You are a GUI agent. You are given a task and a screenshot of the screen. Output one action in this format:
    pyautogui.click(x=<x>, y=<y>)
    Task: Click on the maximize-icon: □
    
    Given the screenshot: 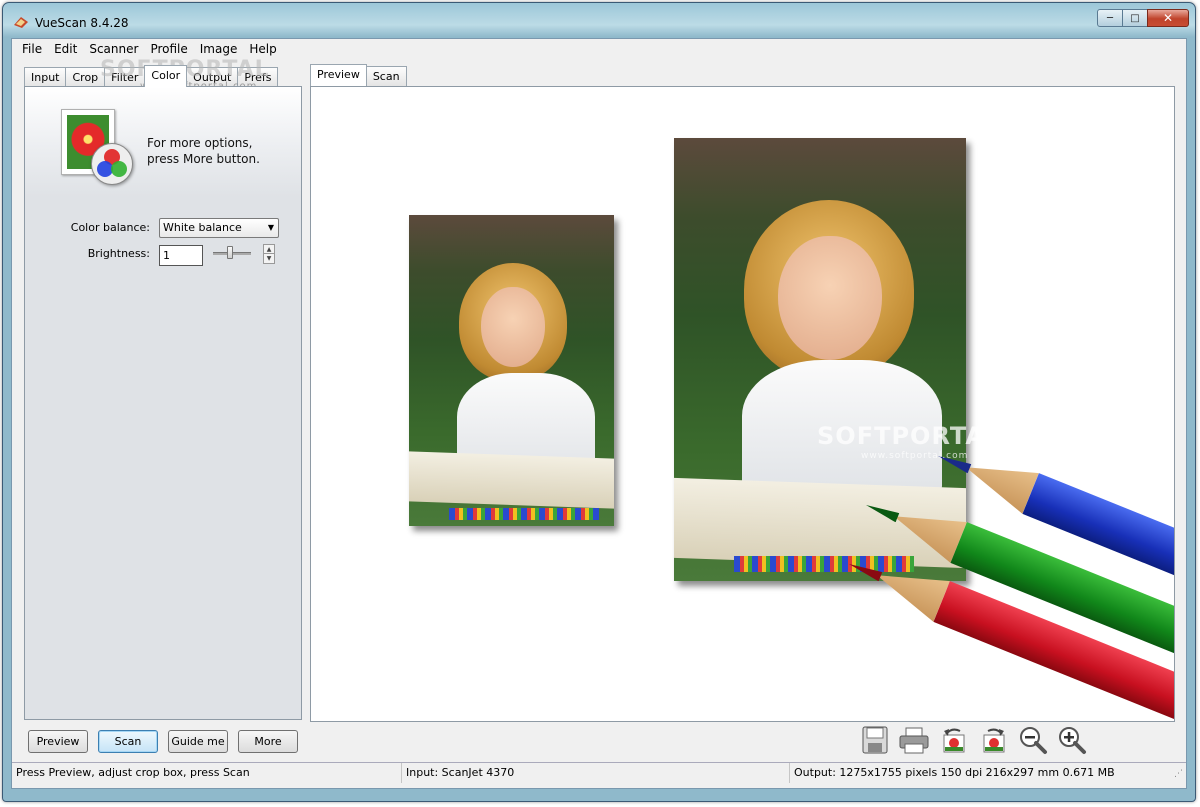 What is the action you would take?
    pyautogui.click(x=1135, y=18)
    